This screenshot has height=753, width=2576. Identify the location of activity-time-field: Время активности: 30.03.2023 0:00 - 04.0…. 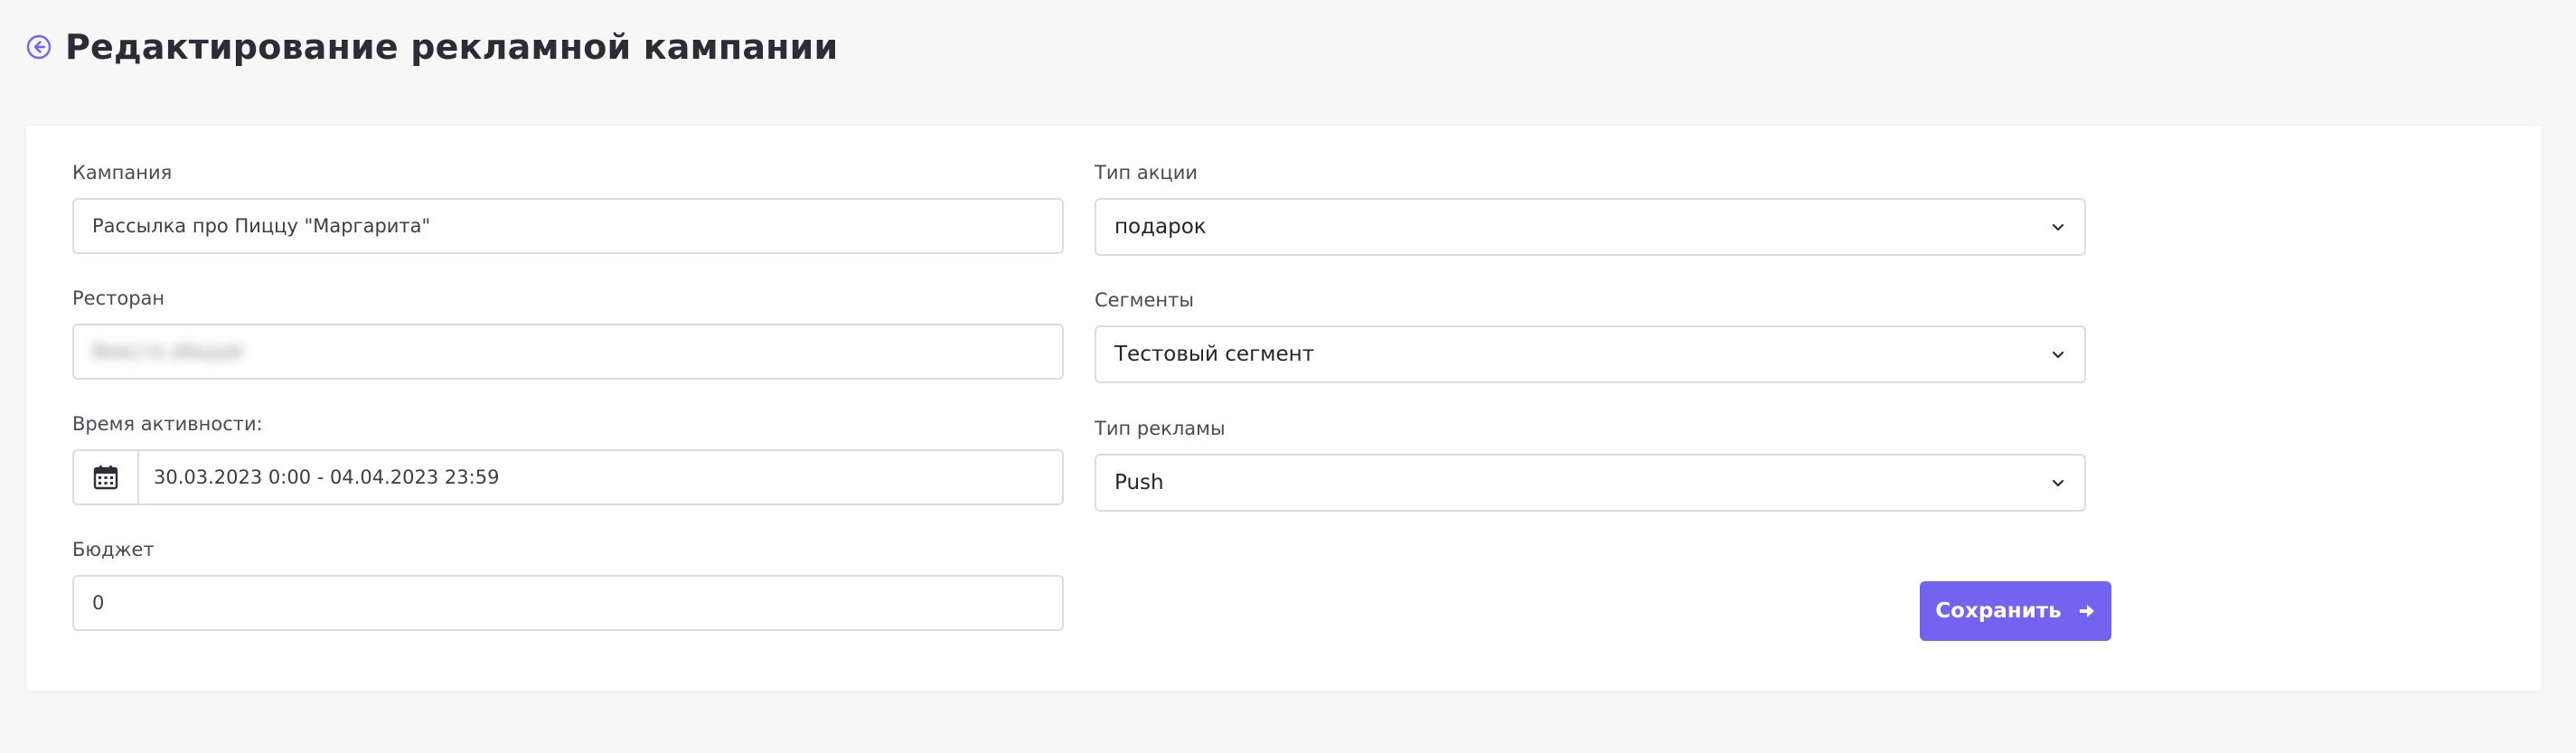
(568, 458).